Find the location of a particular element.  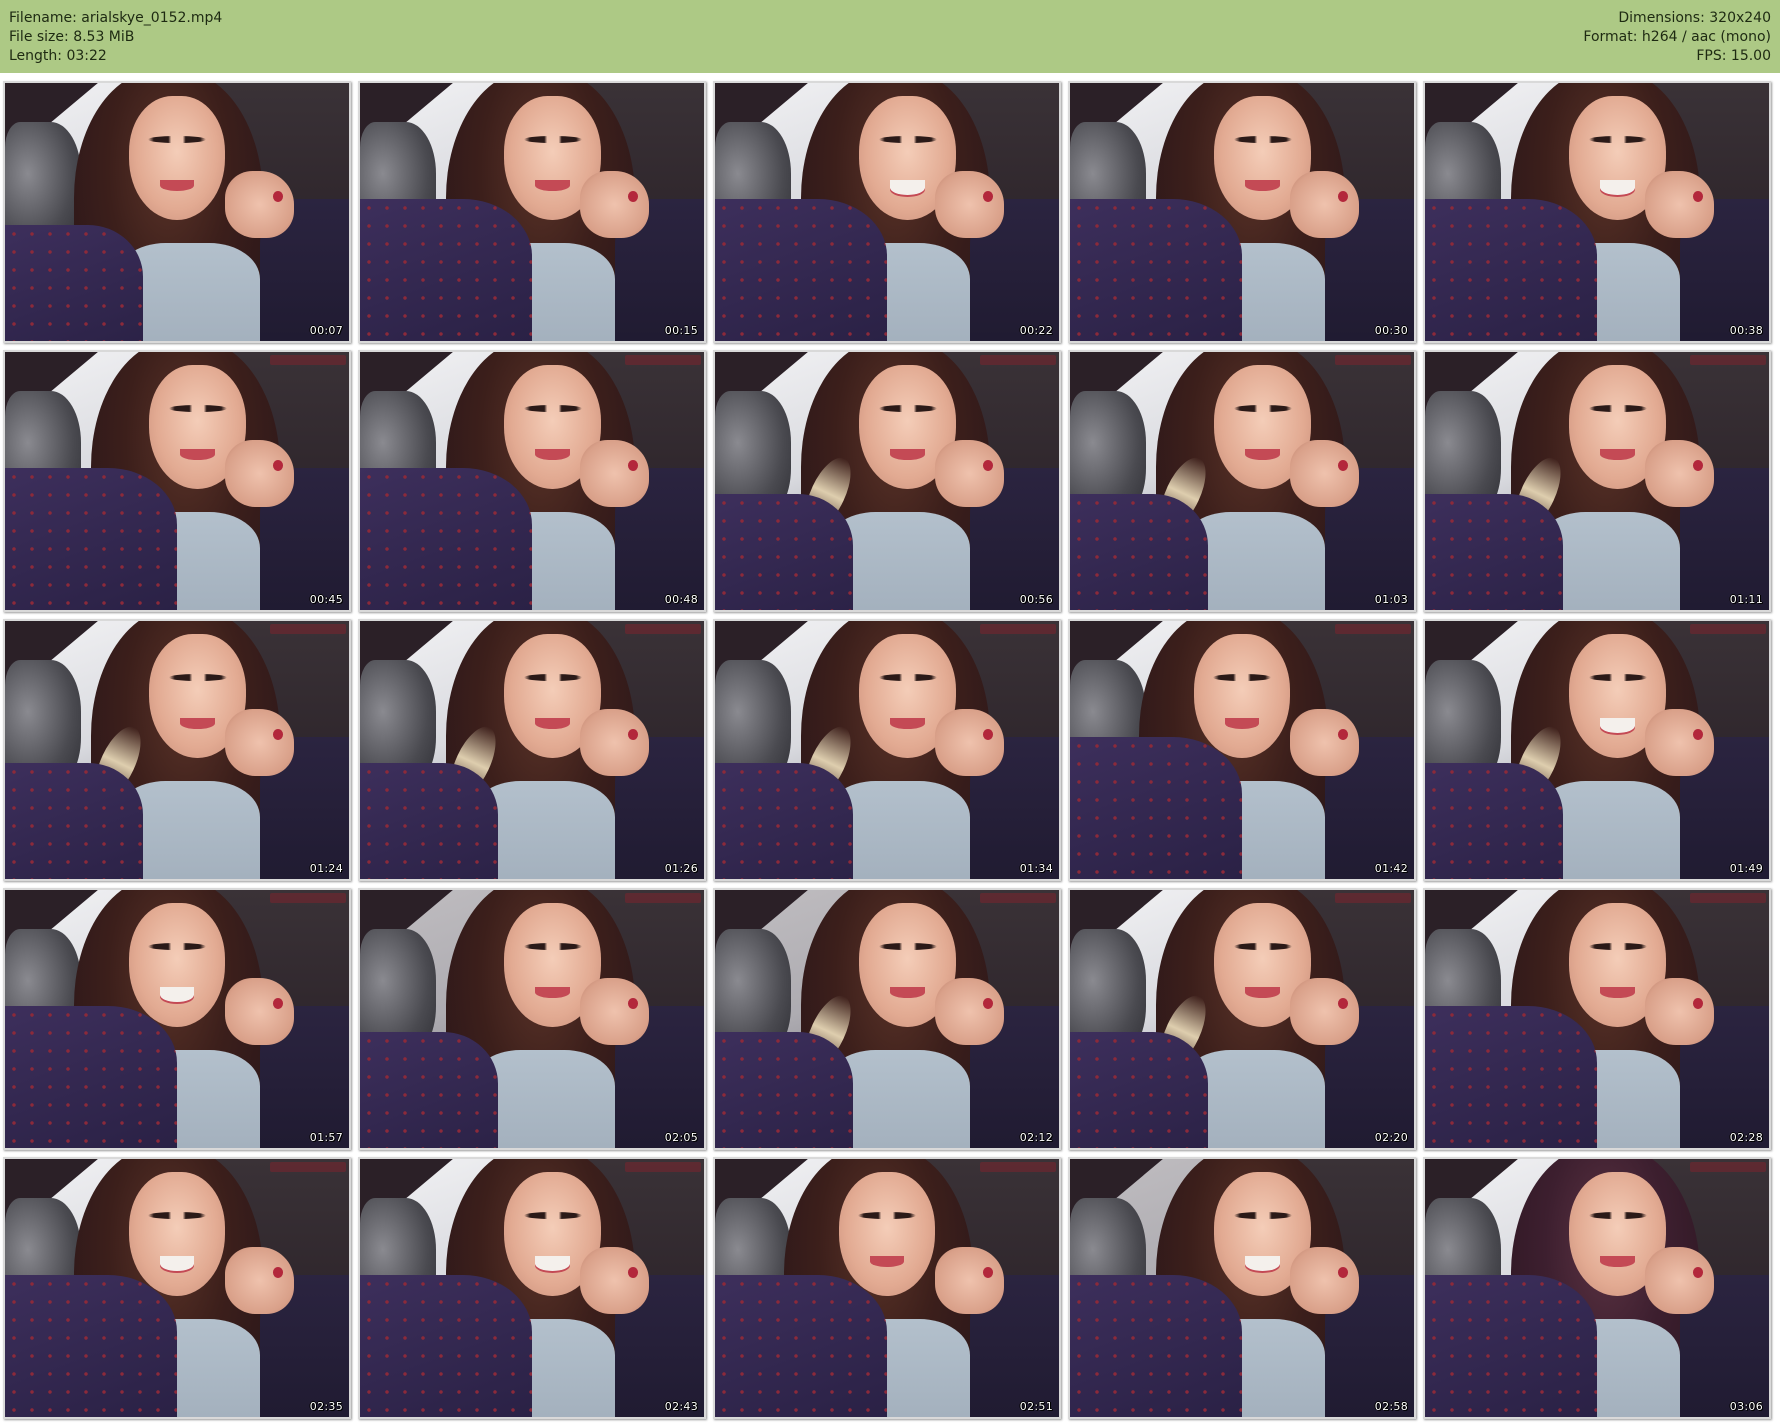

thumbnail-frame: 02:28 is located at coordinates (1597, 1019).